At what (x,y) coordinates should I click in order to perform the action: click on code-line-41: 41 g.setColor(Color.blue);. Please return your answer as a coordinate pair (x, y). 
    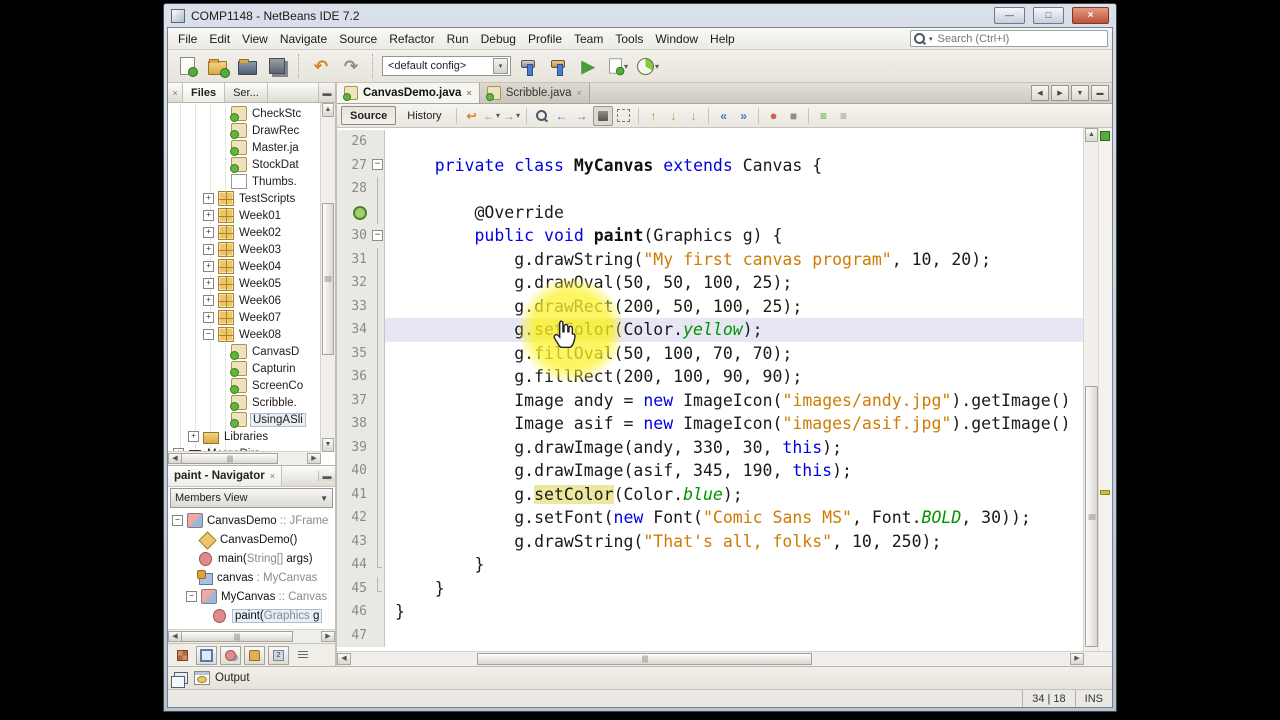
    Looking at the image, I should click on (710, 494).